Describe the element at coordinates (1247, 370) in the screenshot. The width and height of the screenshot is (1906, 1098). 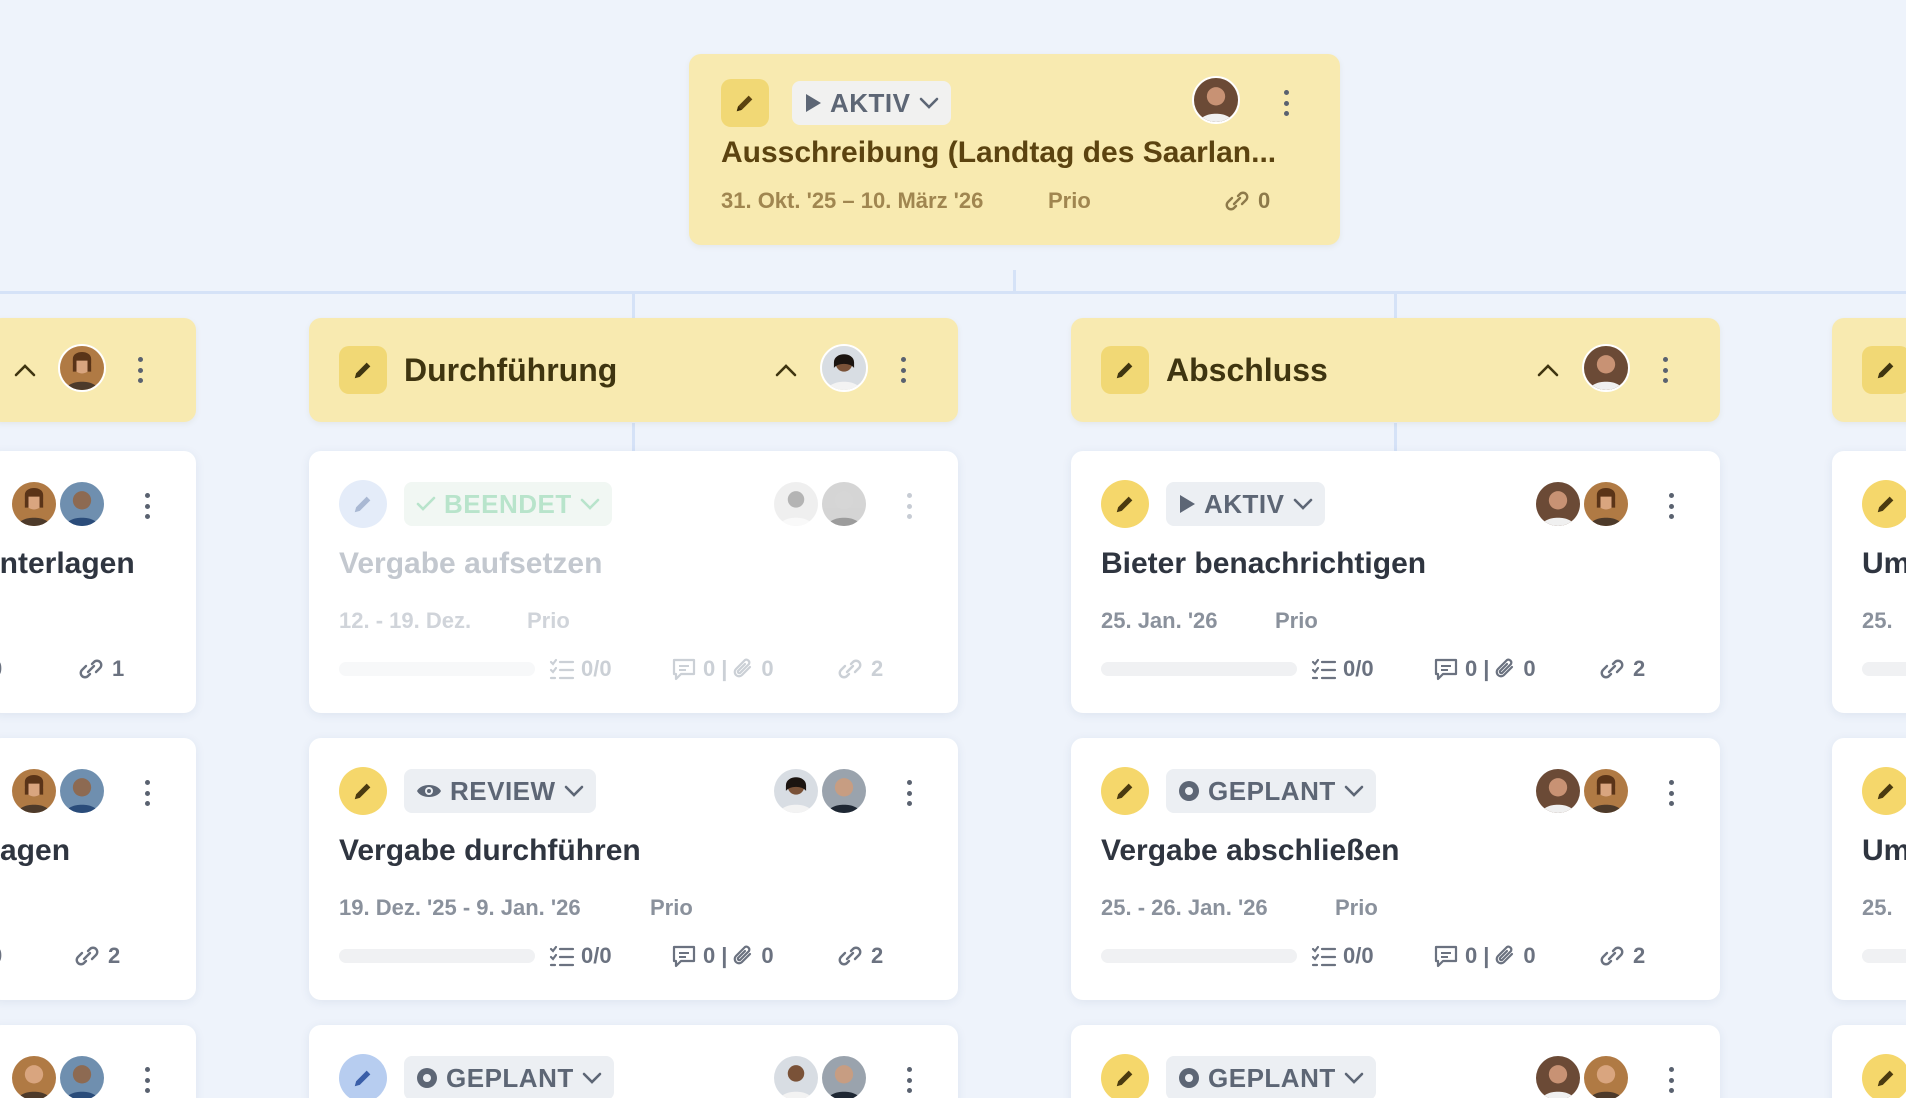
I see `phase-title: Abschluss` at that location.